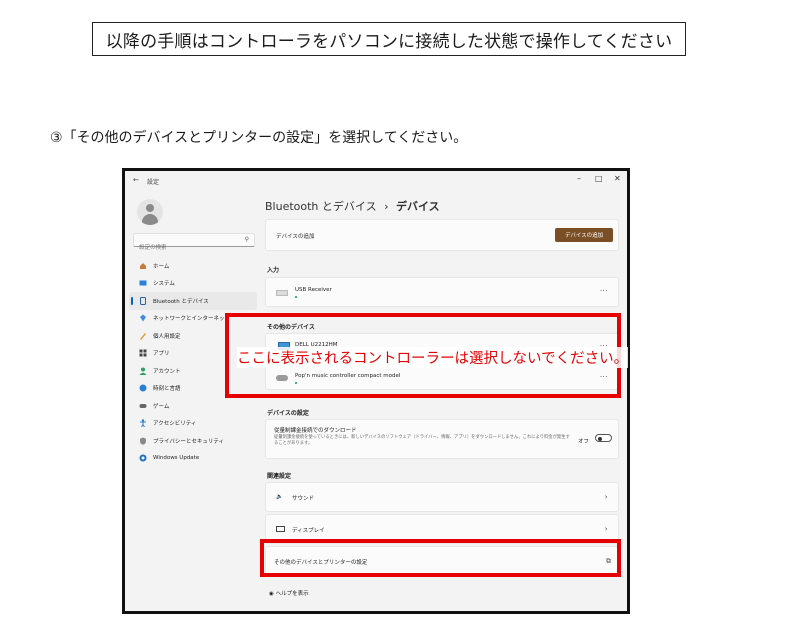 The image size is (800, 634). Describe the element at coordinates (303, 499) in the screenshot. I see `related-item-label: サウンド` at that location.